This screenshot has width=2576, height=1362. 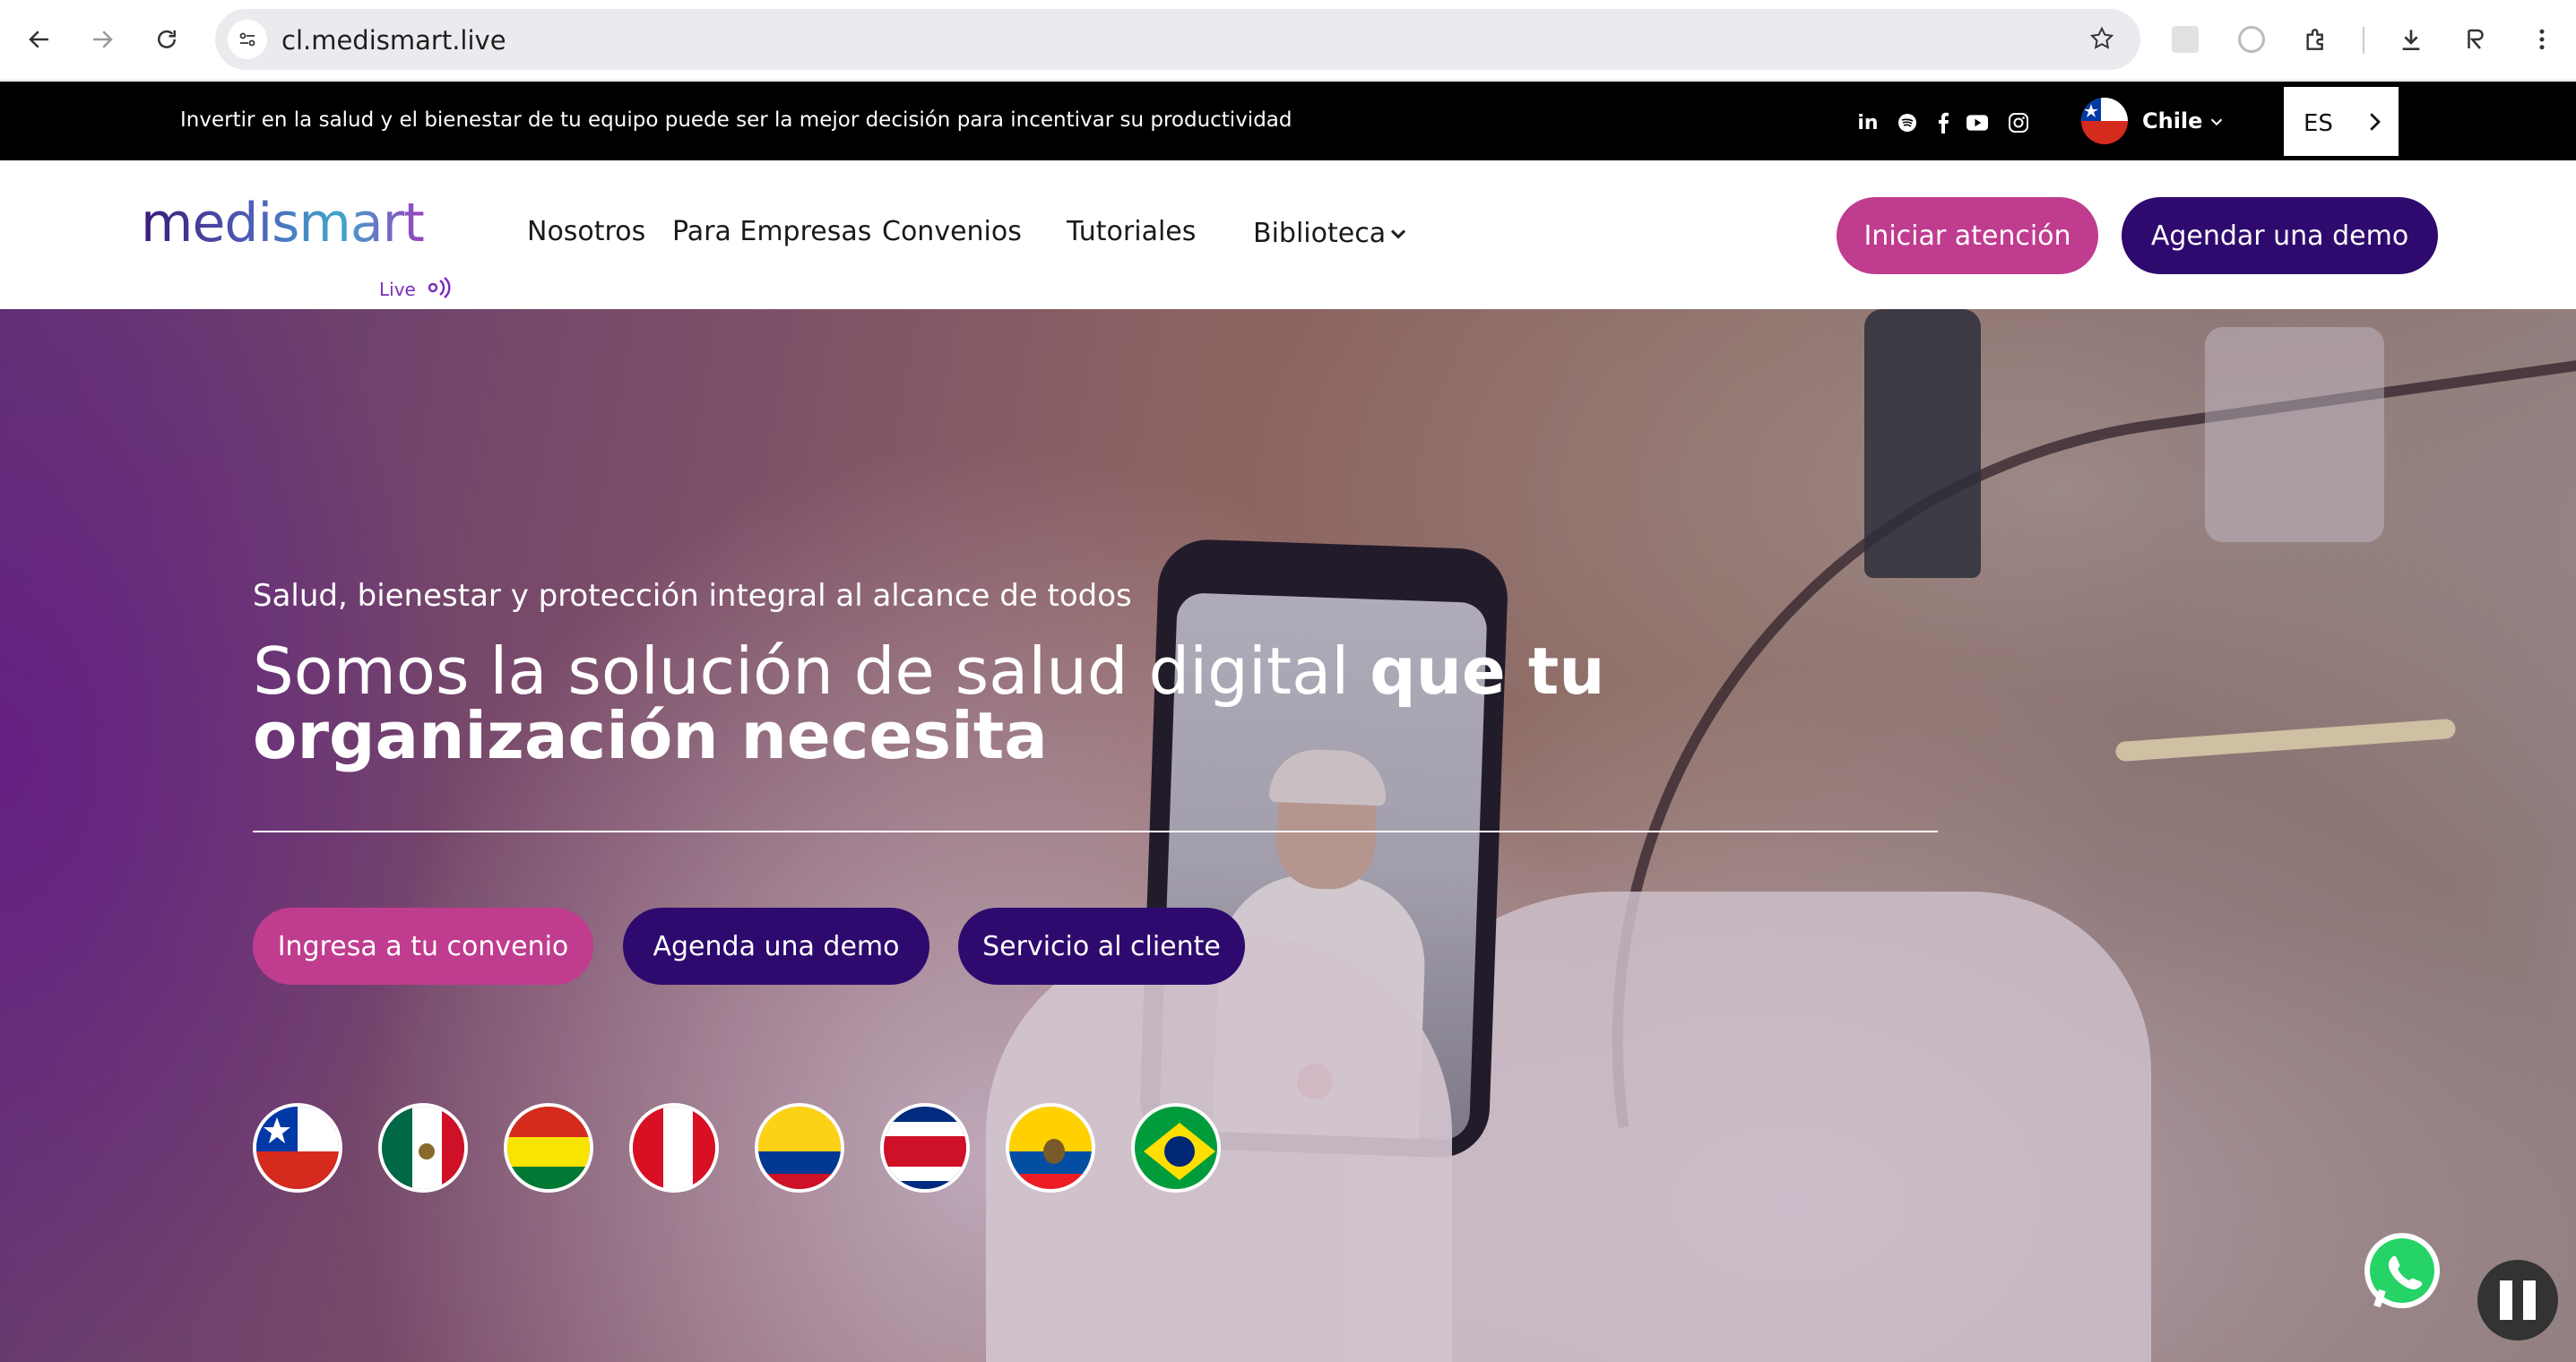 I want to click on whatsapp-icon, so click(x=2402, y=1272).